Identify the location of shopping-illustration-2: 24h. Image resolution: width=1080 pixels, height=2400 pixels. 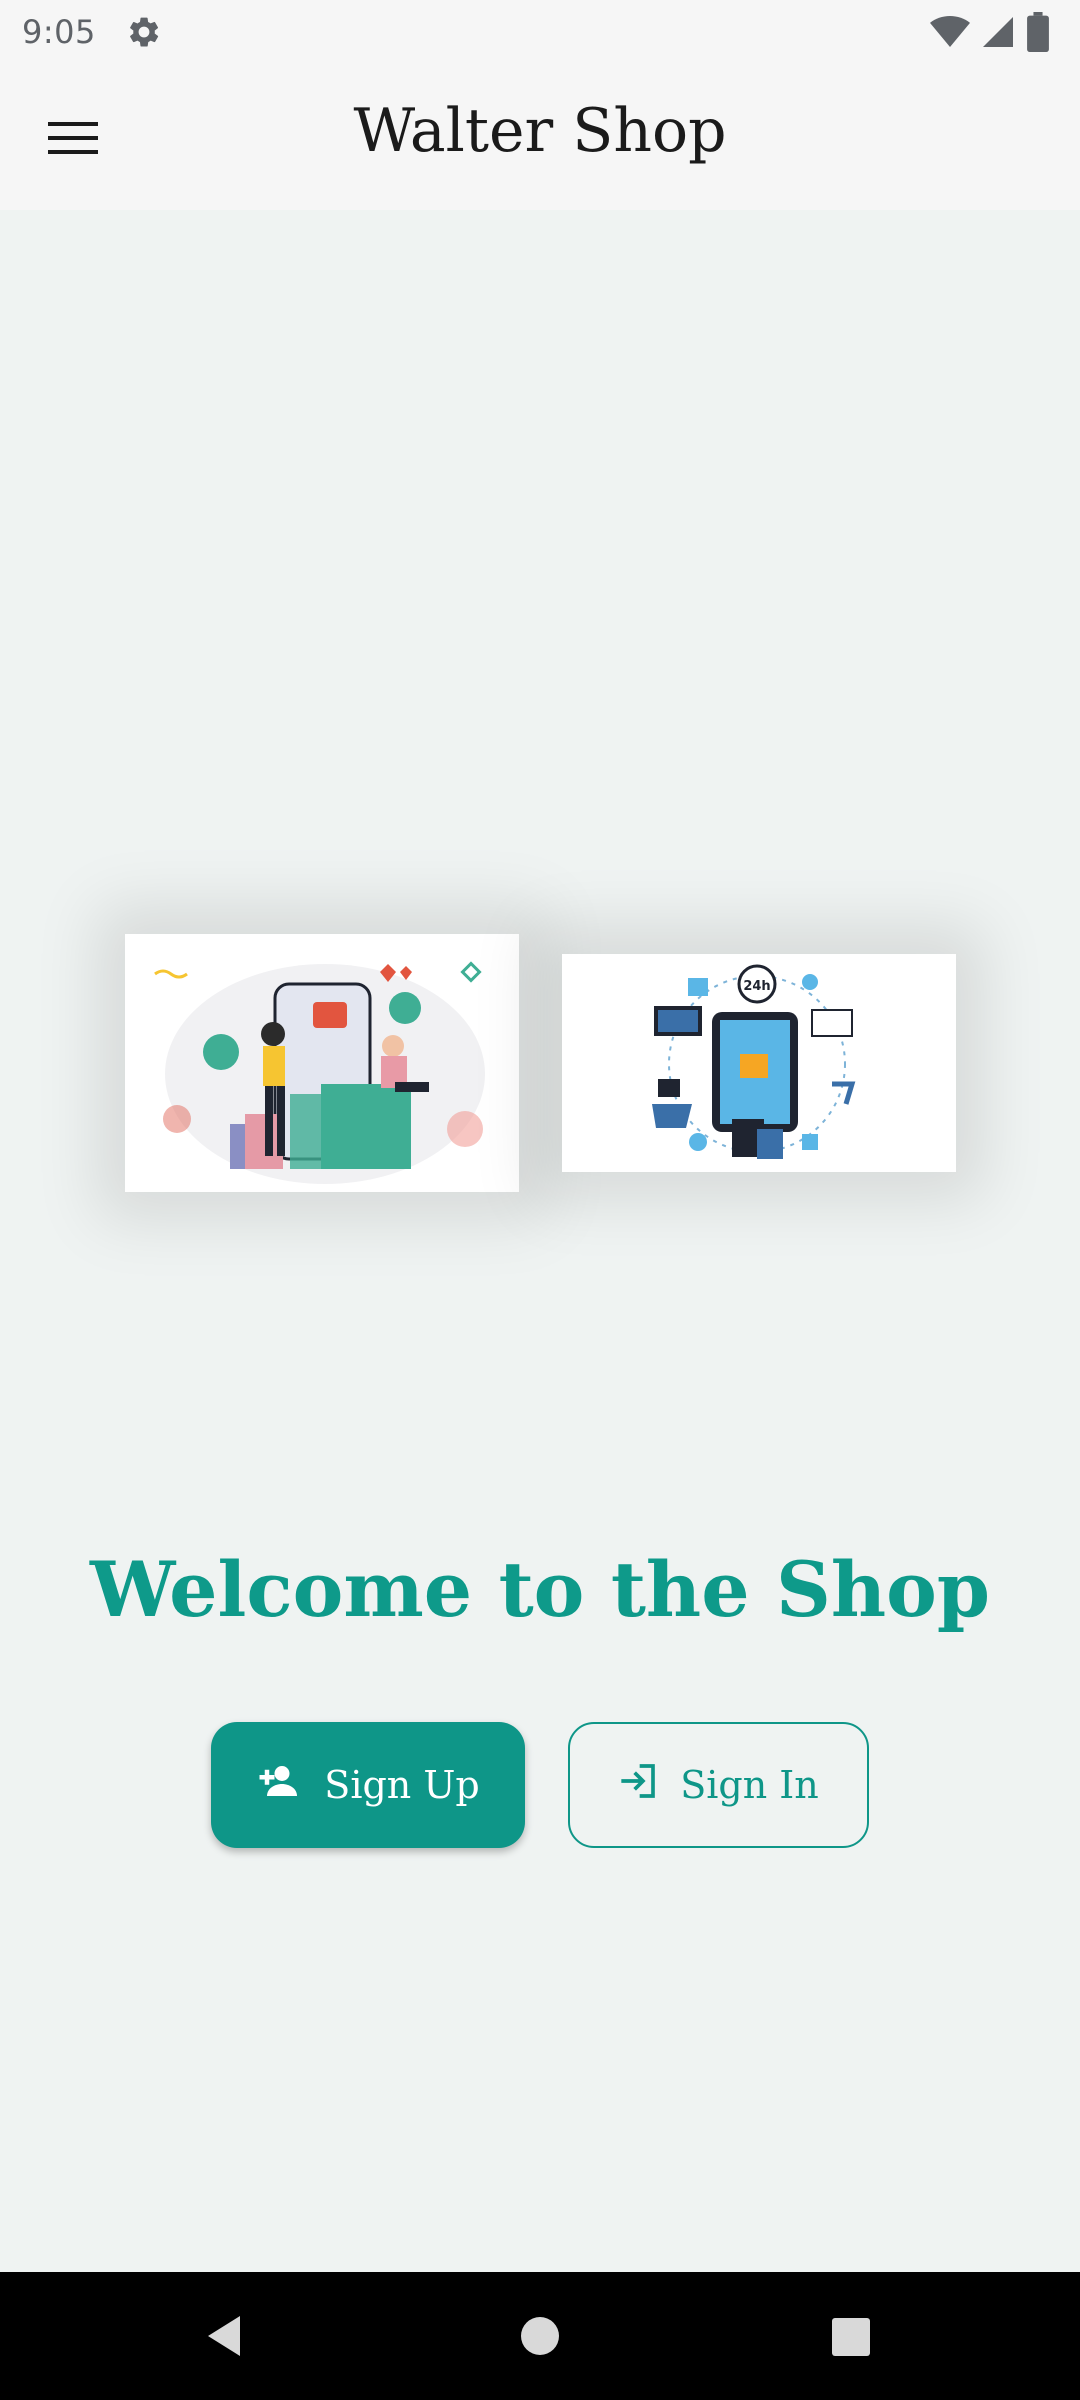
(759, 1063).